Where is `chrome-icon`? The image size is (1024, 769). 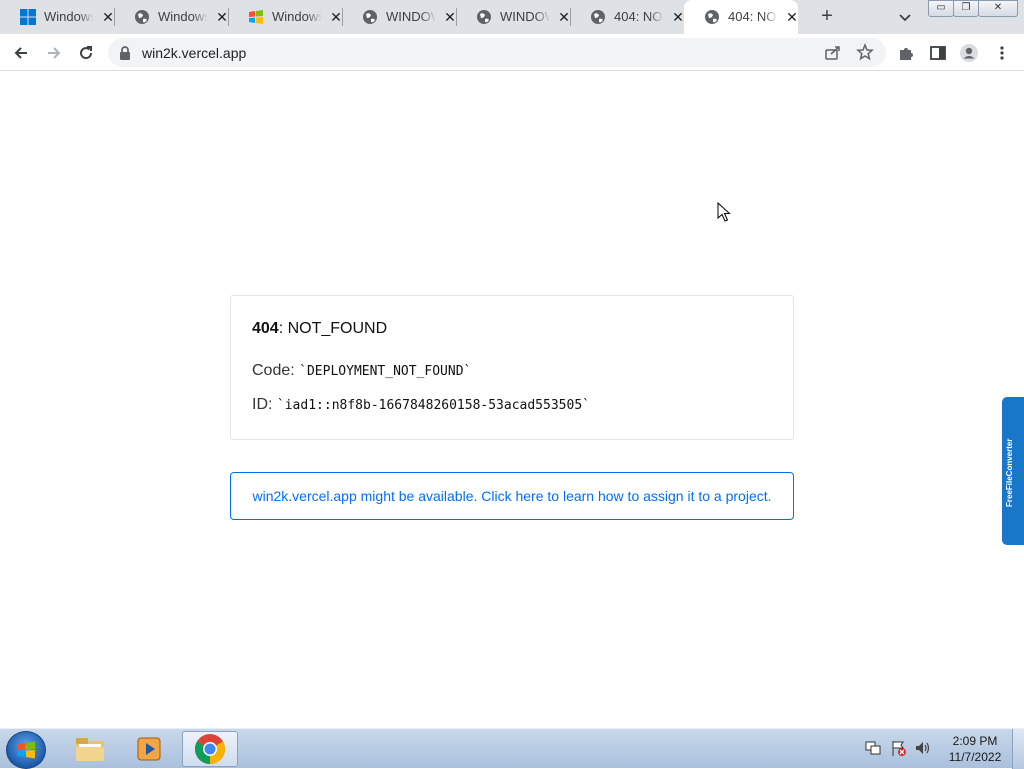 chrome-icon is located at coordinates (210, 749).